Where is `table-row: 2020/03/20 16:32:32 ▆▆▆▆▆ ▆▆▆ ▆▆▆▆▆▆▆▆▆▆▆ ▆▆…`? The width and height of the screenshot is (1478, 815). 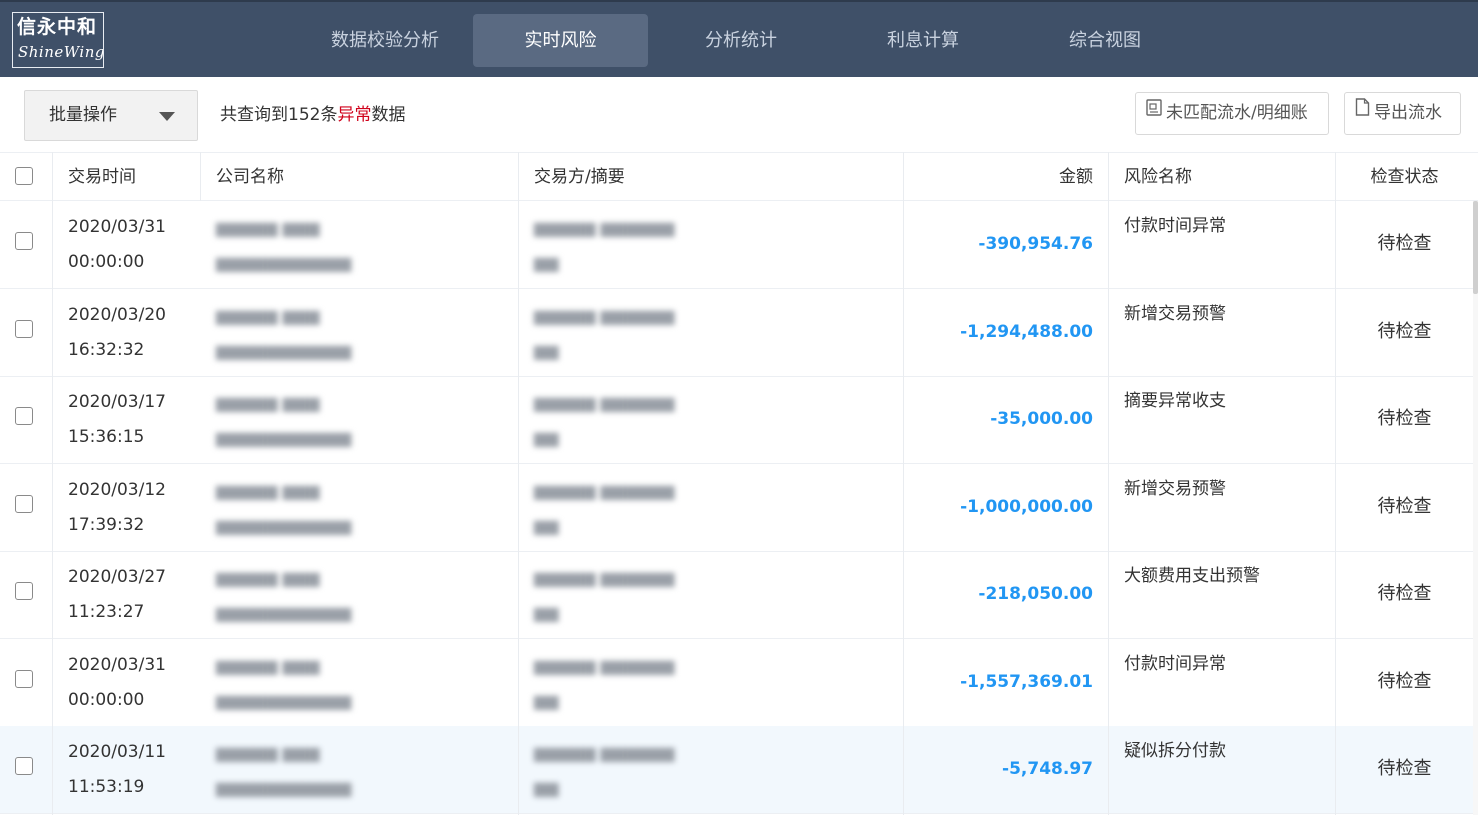 table-row: 2020/03/20 16:32:32 ▆▆▆▆▆ ▆▆▆ ▆▆▆▆▆▆▆▆▆▆▆ ▆▆… is located at coordinates (739, 333).